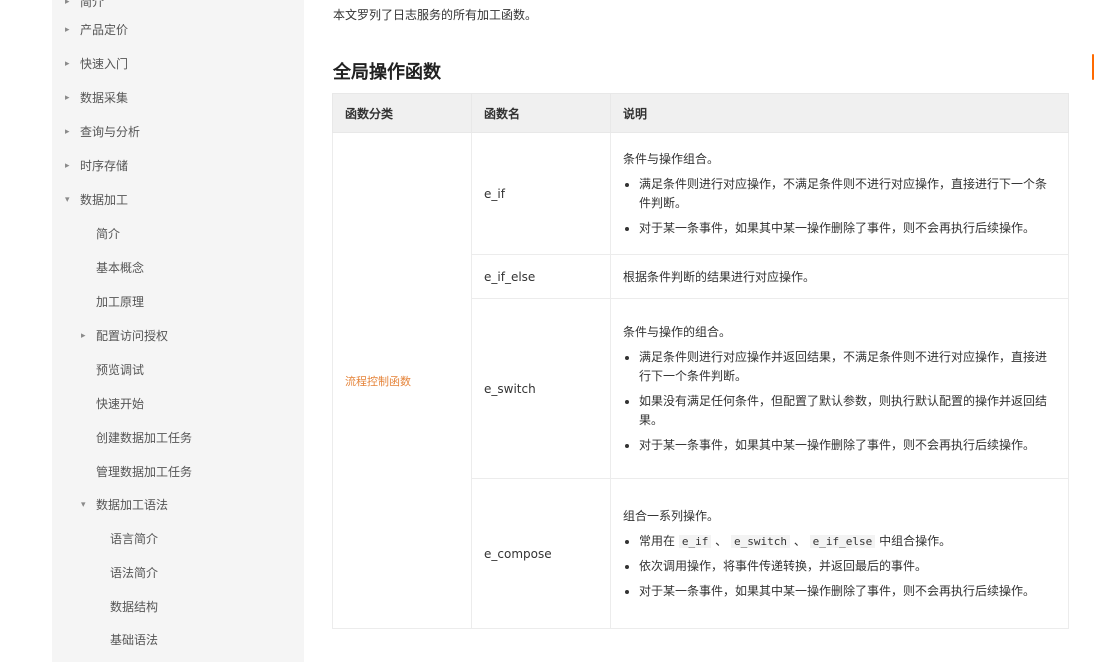 The width and height of the screenshot is (1108, 662). I want to click on category-link: 流程控制函数, so click(378, 381).